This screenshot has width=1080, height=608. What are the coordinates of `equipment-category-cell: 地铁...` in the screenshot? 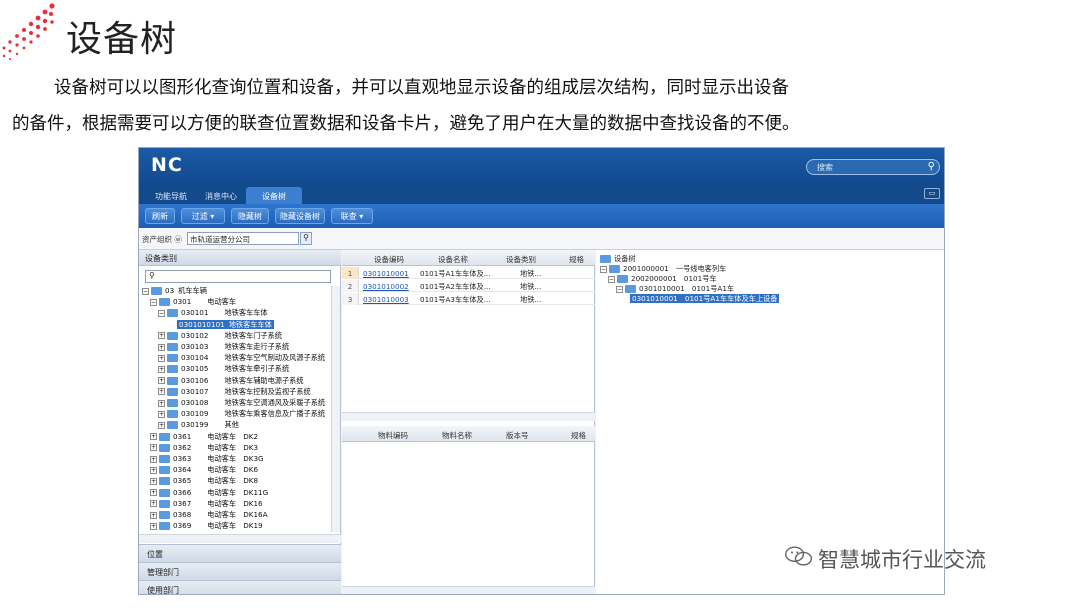 It's located at (531, 273).